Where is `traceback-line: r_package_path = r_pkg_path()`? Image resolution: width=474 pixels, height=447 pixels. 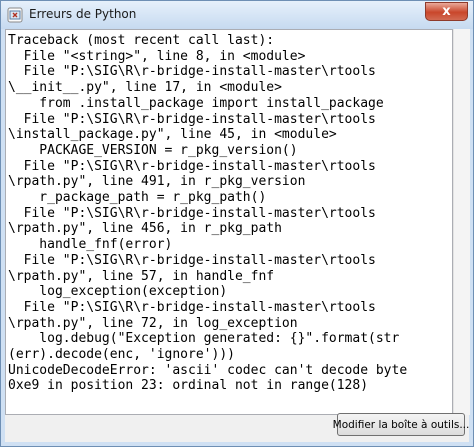 traceback-line: r_package_path = r_pkg_path() is located at coordinates (137, 198).